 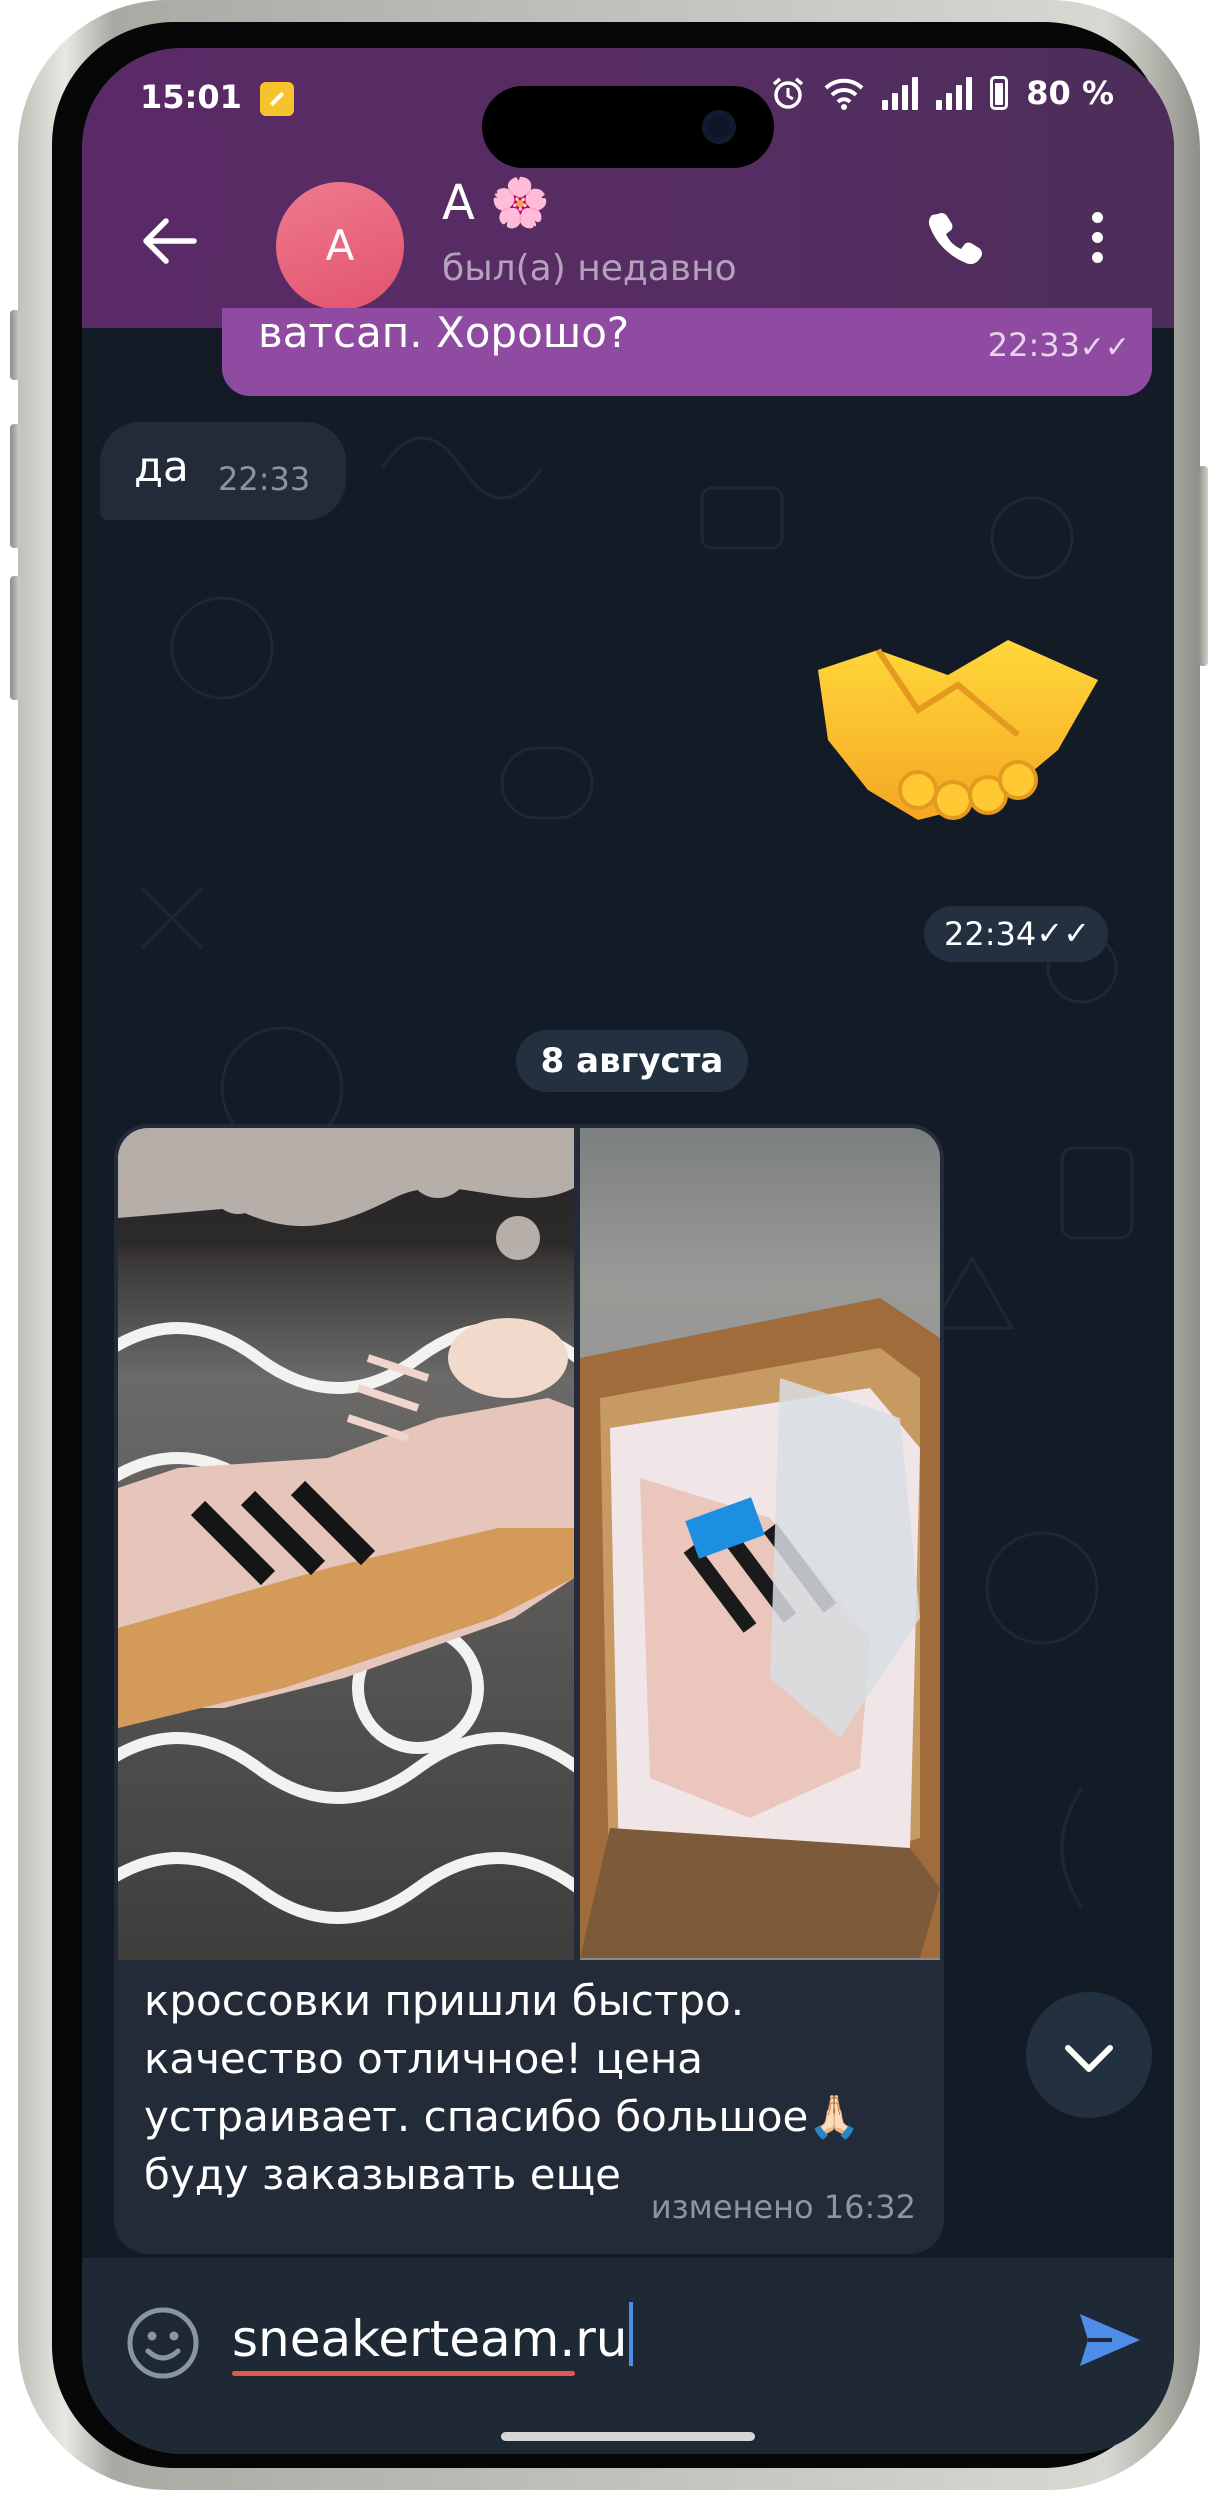 What do you see at coordinates (990, 934) in the screenshot?
I see `message-time: 22:34` at bounding box center [990, 934].